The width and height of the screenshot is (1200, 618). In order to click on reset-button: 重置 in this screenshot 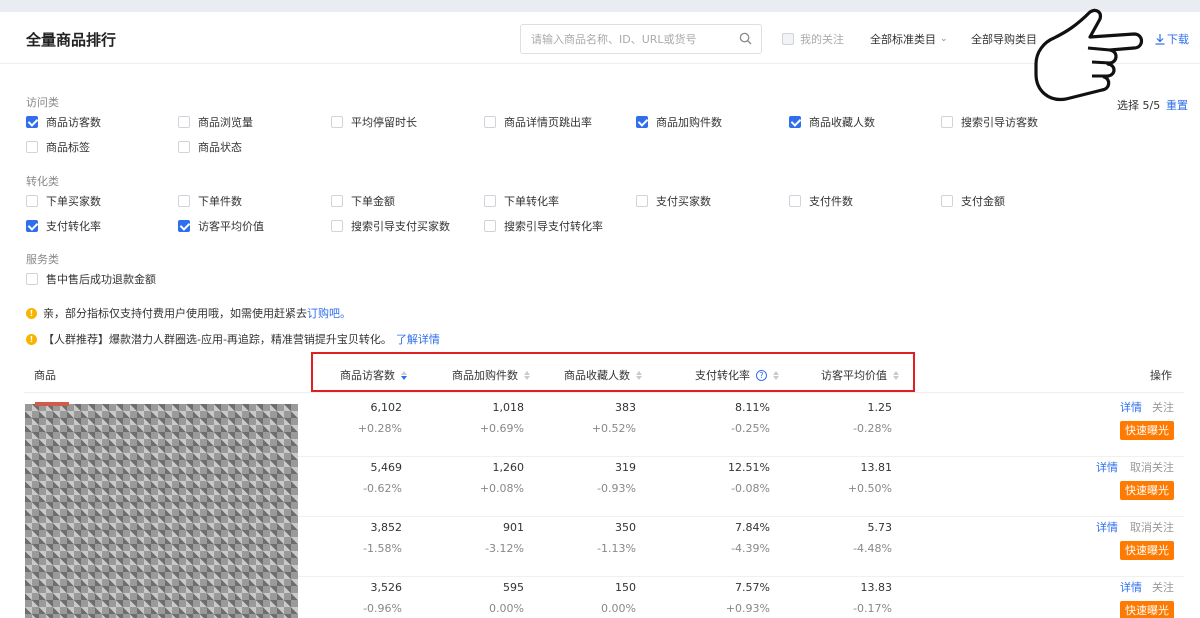, I will do `click(1177, 105)`.